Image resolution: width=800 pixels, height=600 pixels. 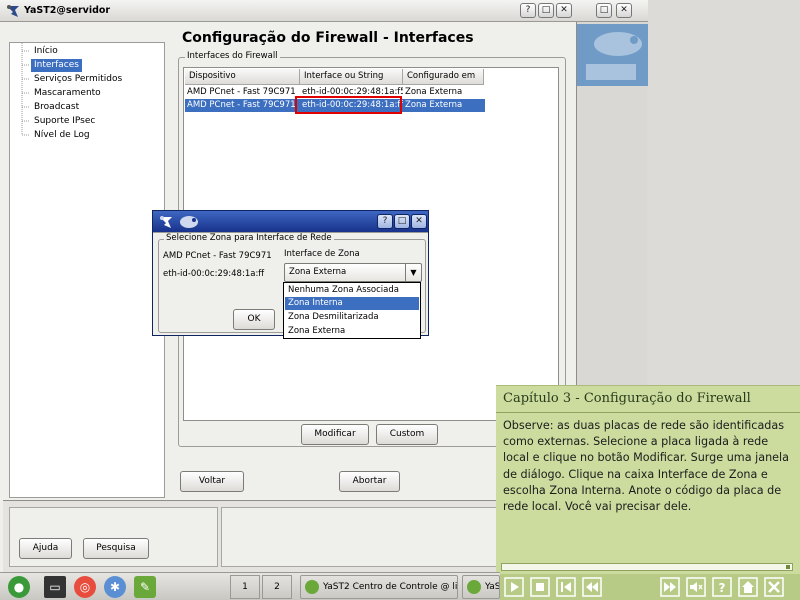 I want to click on play-icon, so click(x=514, y=587).